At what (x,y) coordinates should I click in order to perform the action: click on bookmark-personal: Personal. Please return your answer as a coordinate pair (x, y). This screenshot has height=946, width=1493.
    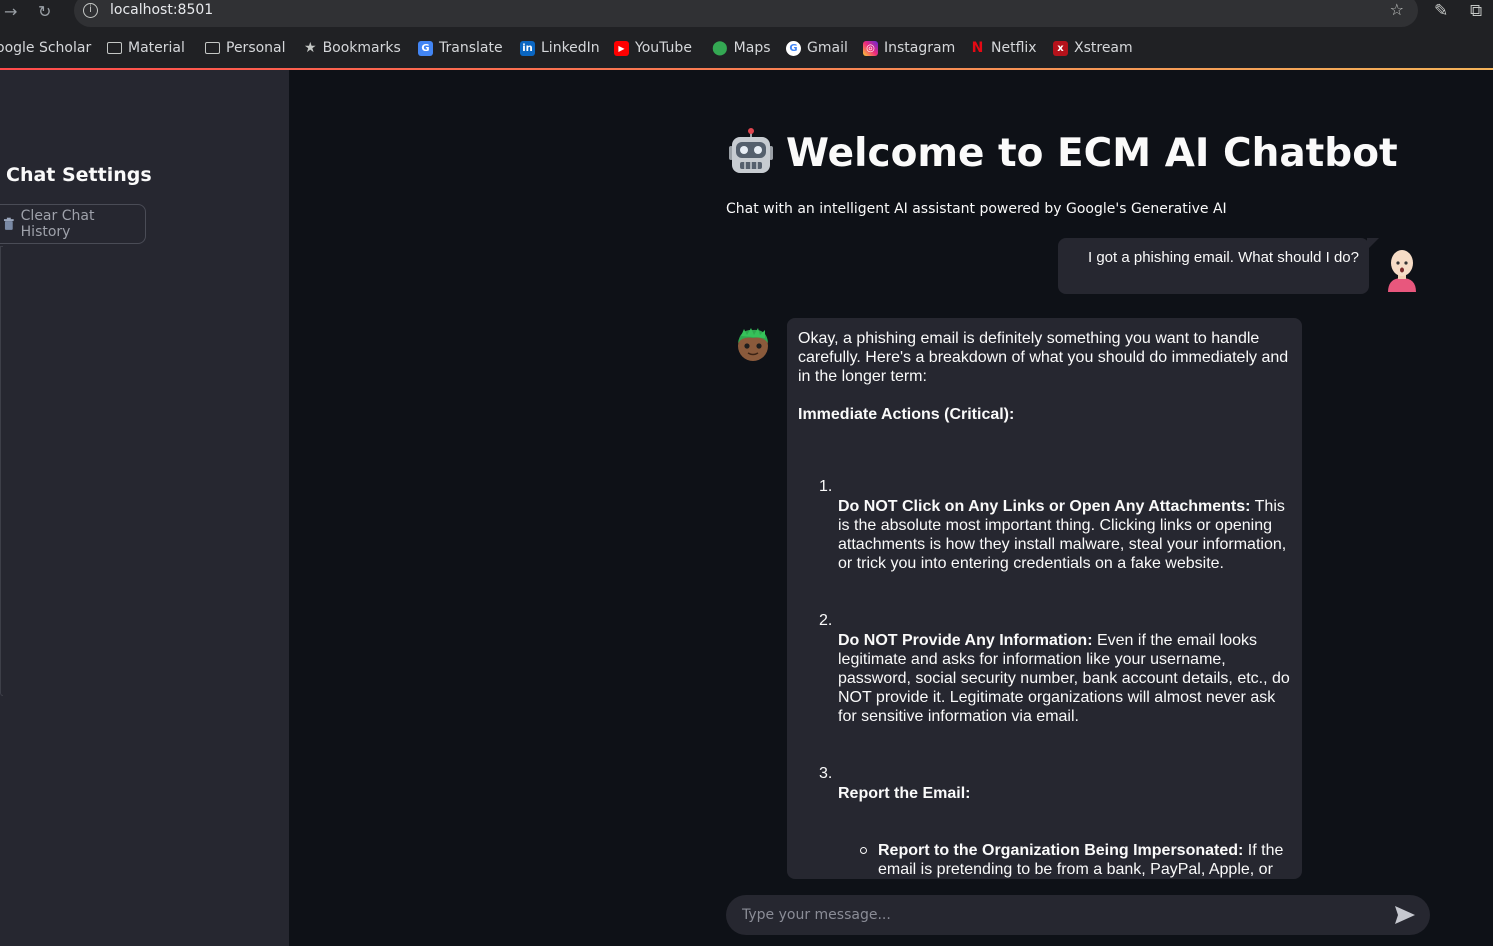
    Looking at the image, I should click on (245, 48).